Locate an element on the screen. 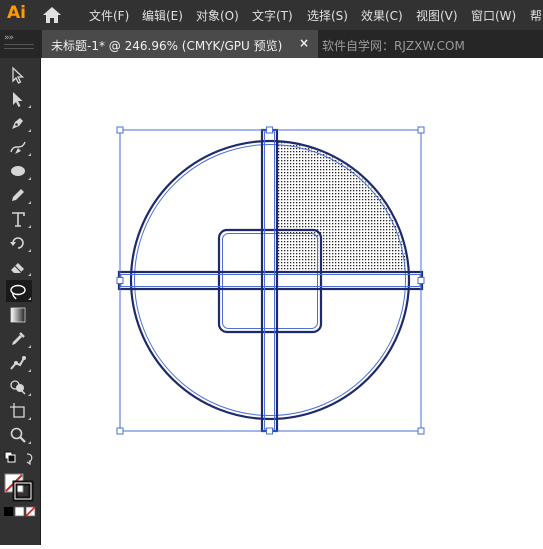 This screenshot has height=549, width=543. ellipse-icon is located at coordinates (19, 171).